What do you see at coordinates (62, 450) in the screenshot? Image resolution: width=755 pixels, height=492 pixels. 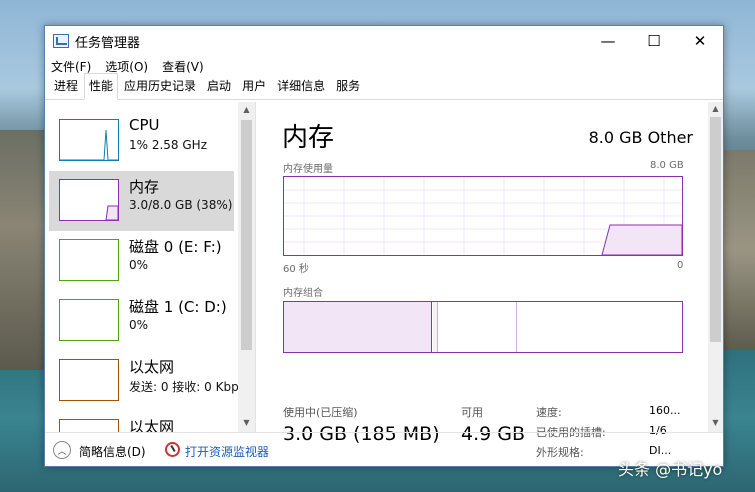 I see `chevron-up-icon: ︿` at bounding box center [62, 450].